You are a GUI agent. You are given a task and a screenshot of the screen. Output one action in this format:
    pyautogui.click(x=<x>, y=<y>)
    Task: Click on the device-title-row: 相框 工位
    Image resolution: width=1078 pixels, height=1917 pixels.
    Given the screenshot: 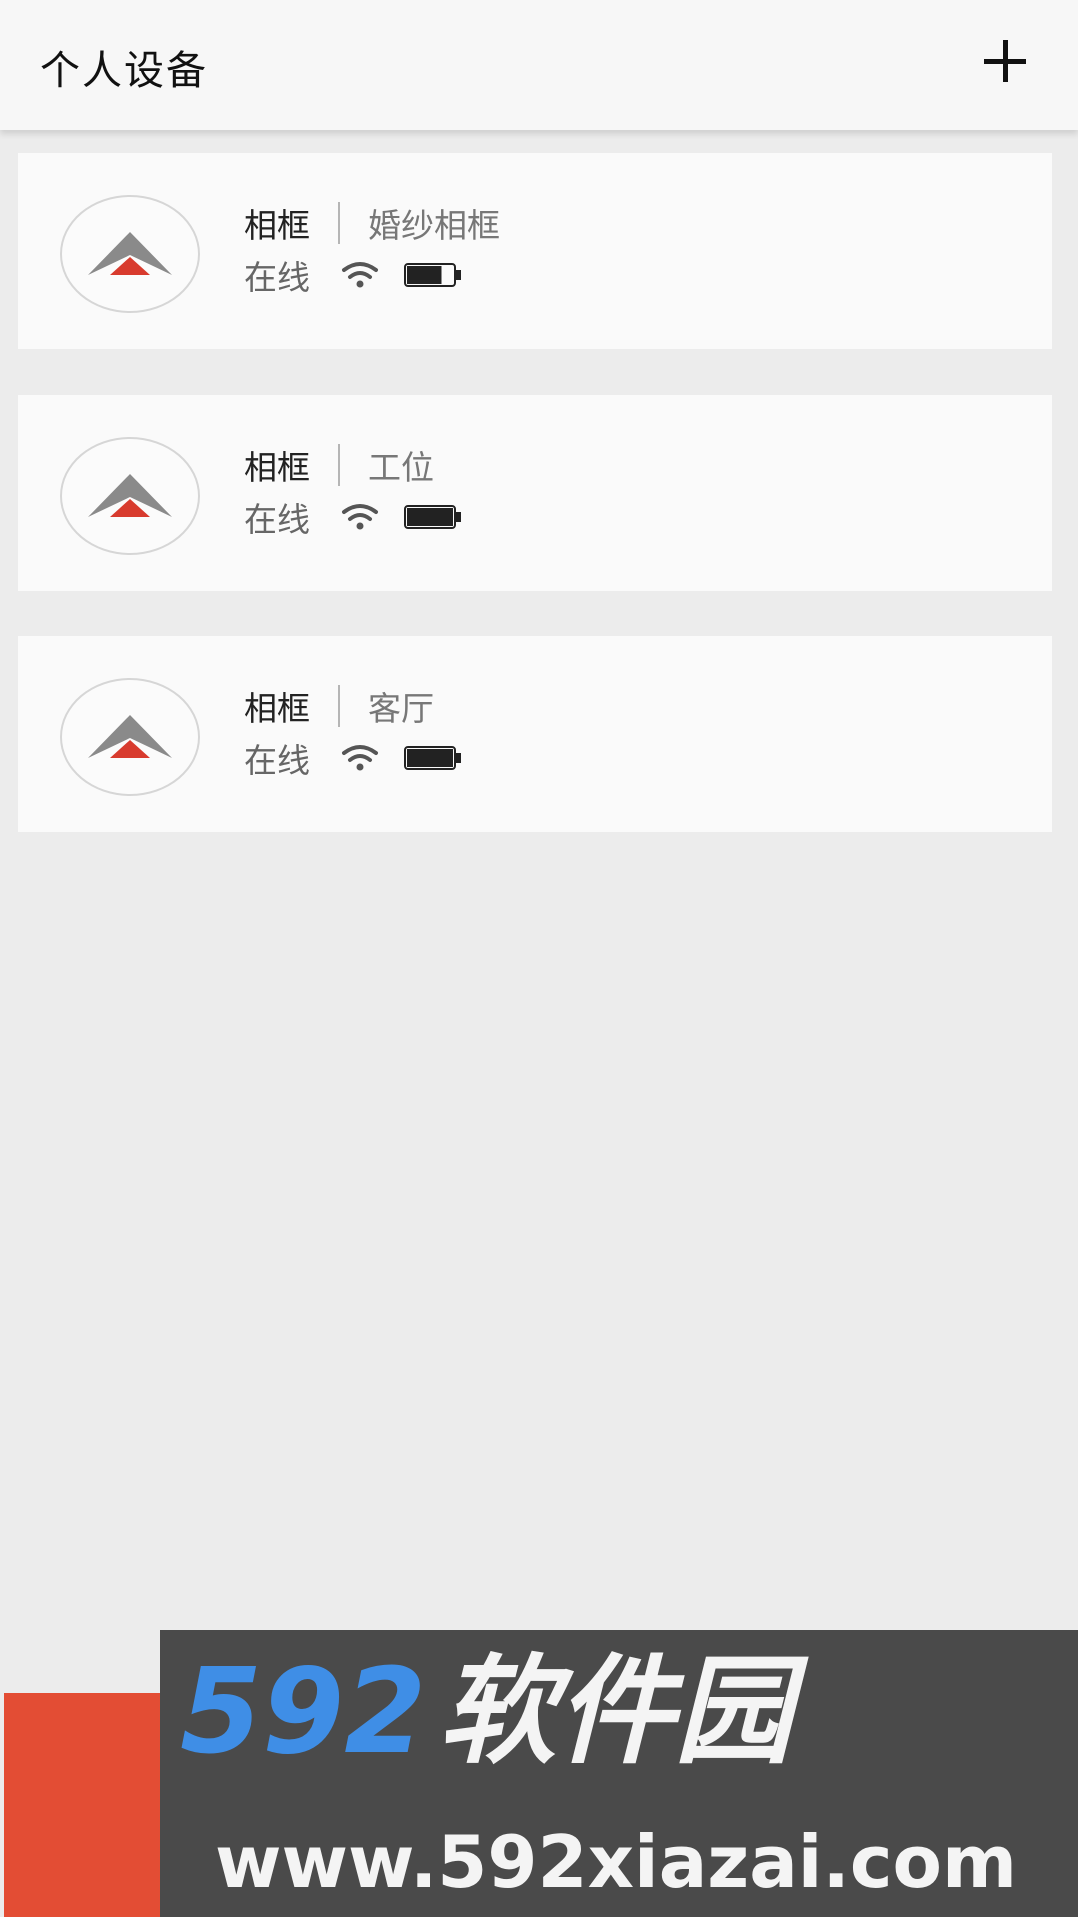 What is the action you would take?
    pyautogui.click(x=339, y=465)
    